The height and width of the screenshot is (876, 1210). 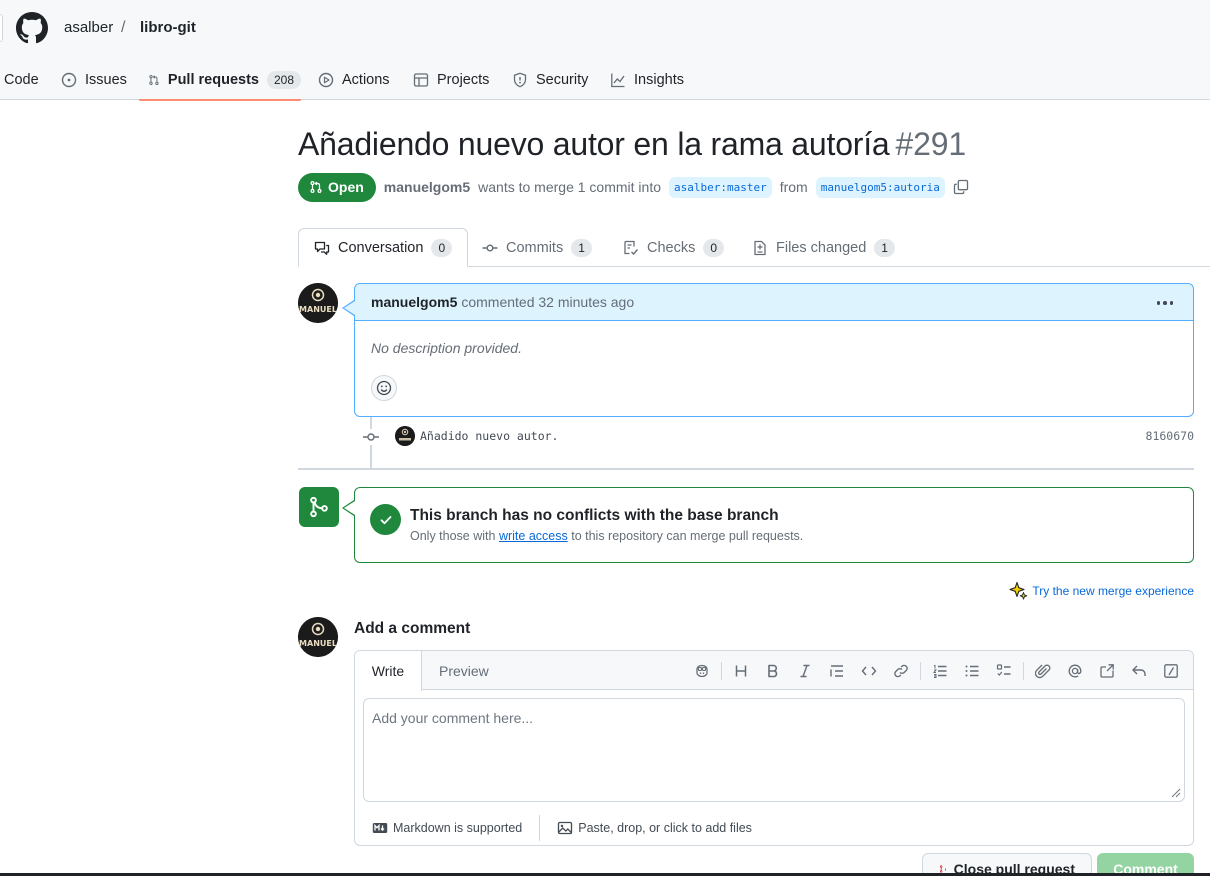 I want to click on image-icon, so click(x=565, y=828).